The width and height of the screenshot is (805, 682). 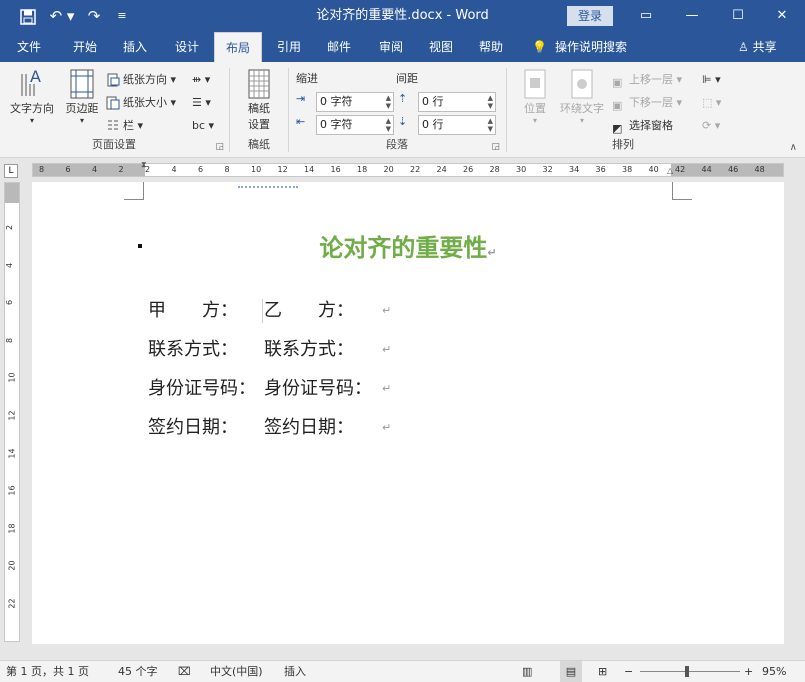 I want to click on zoom-out-button: −, so click(x=628, y=671).